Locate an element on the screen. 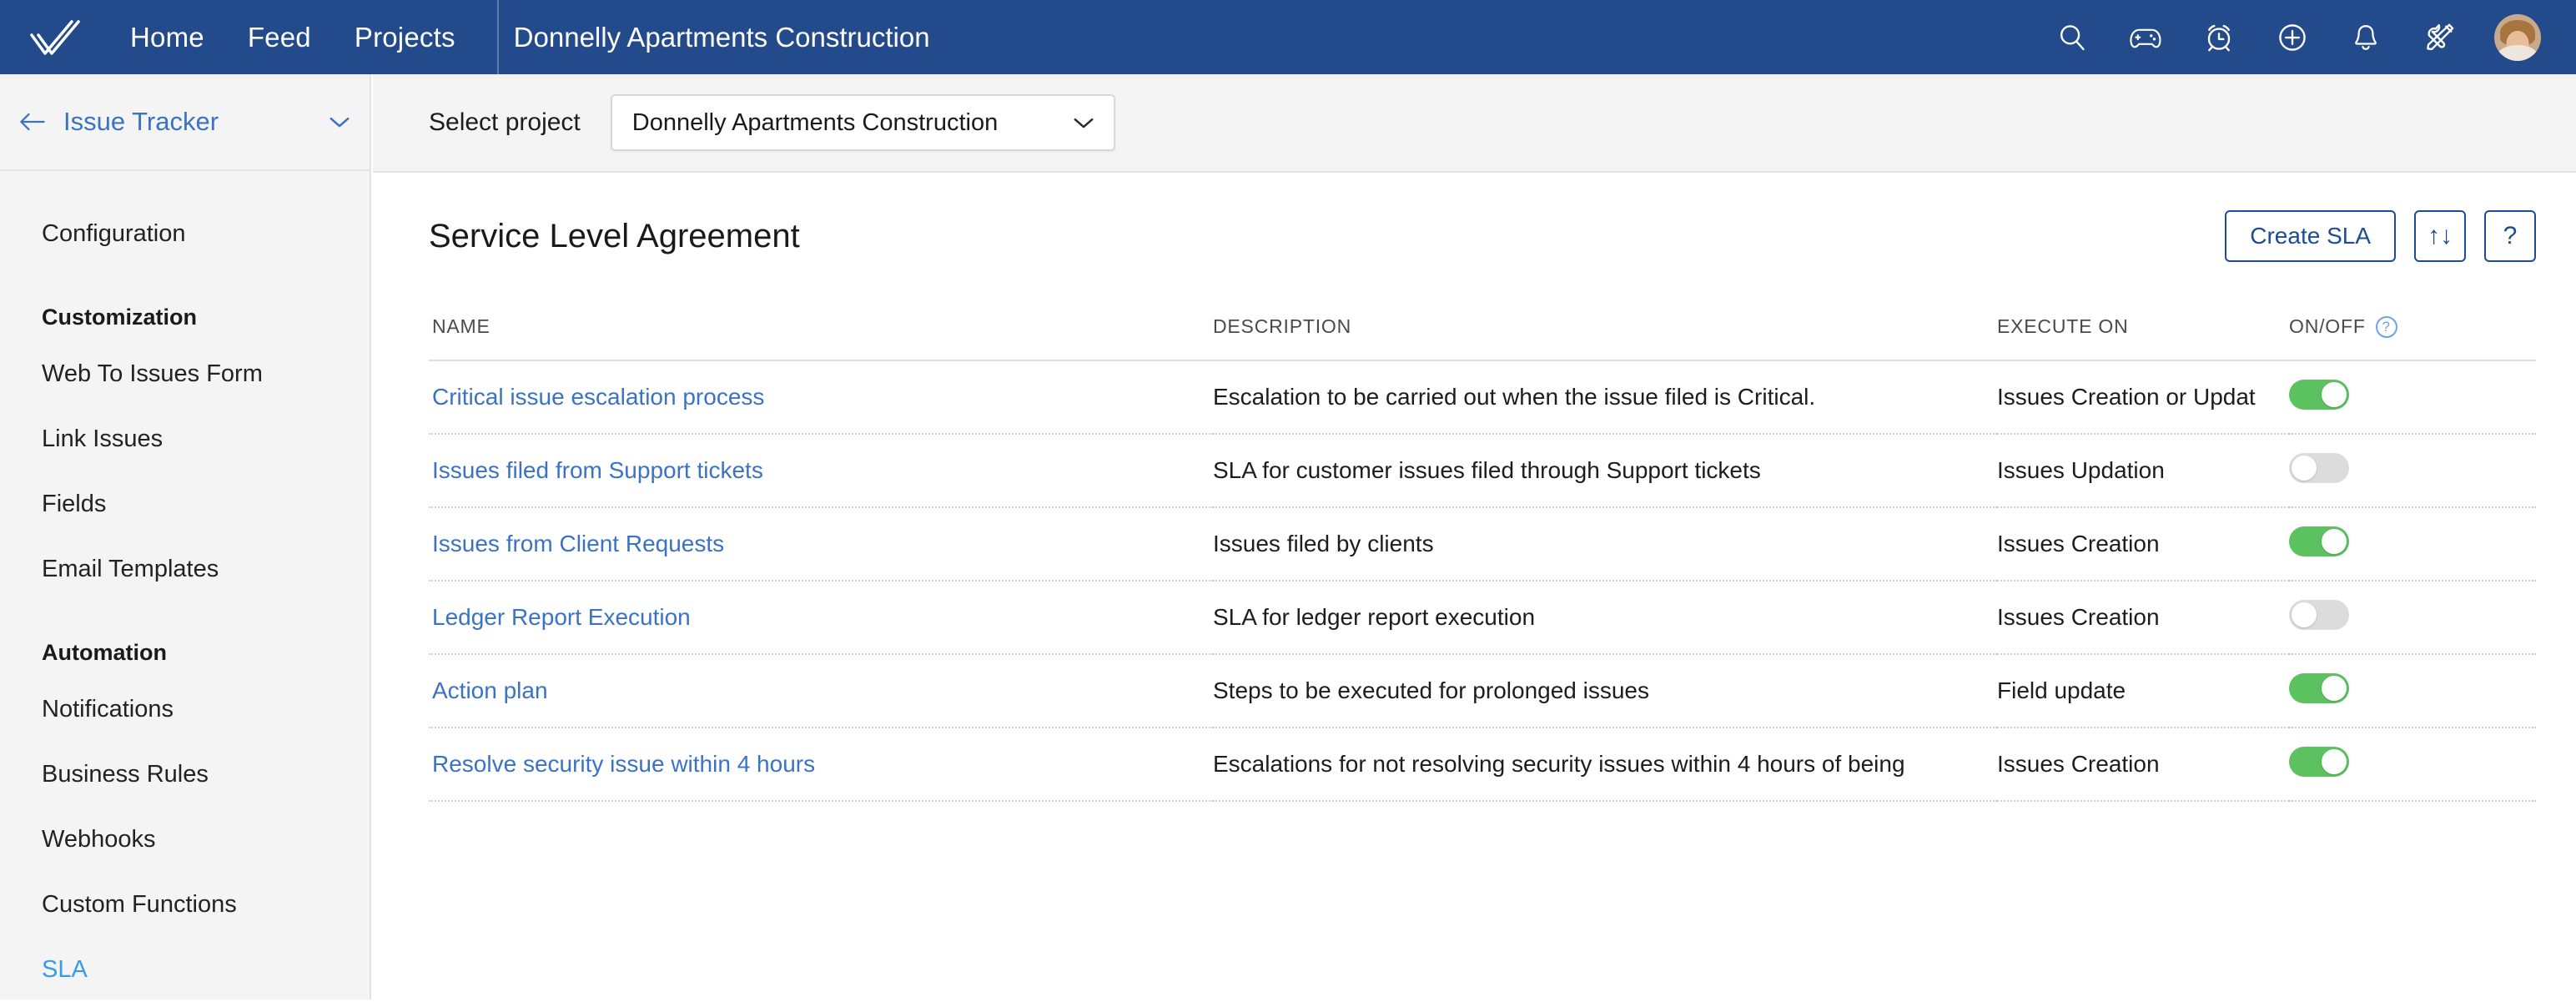  avatar-body is located at coordinates (2517, 52).